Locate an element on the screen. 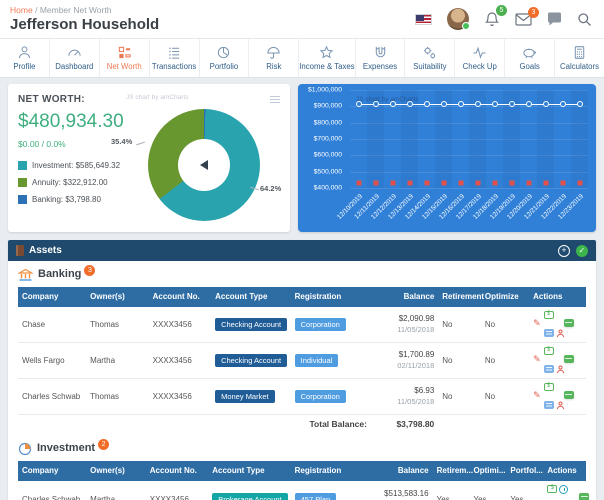 The width and height of the screenshot is (604, 500). balance-cell: $6.93 11/05/2018 is located at coordinates (405, 396).